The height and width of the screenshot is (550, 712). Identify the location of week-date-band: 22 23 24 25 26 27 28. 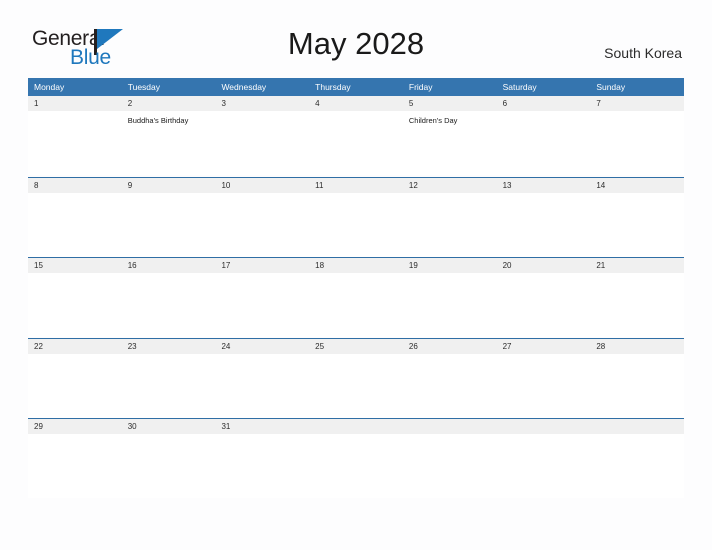
(356, 346).